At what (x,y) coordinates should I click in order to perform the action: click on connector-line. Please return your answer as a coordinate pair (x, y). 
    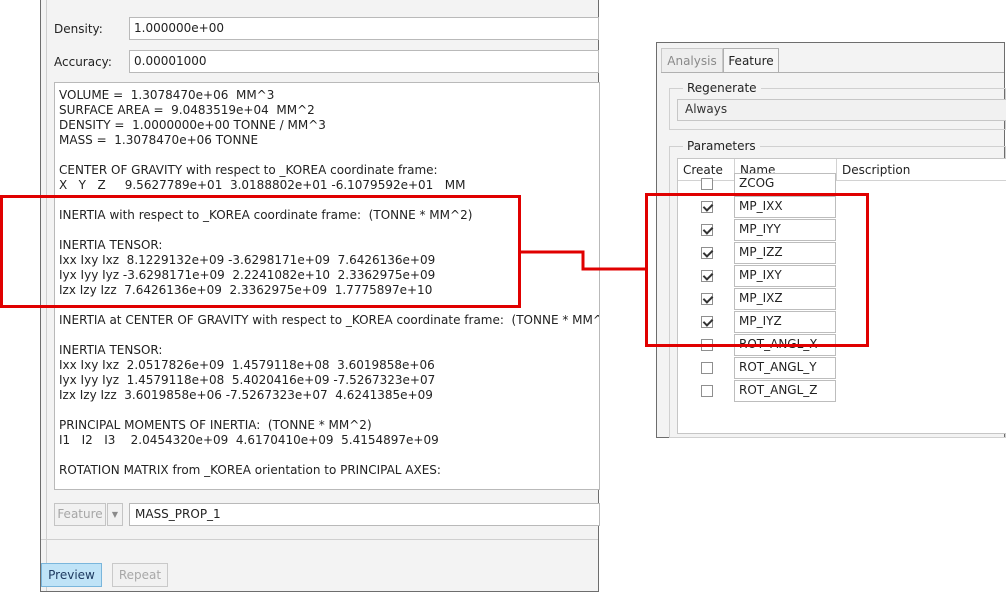
    Looking at the image, I should click on (583, 260).